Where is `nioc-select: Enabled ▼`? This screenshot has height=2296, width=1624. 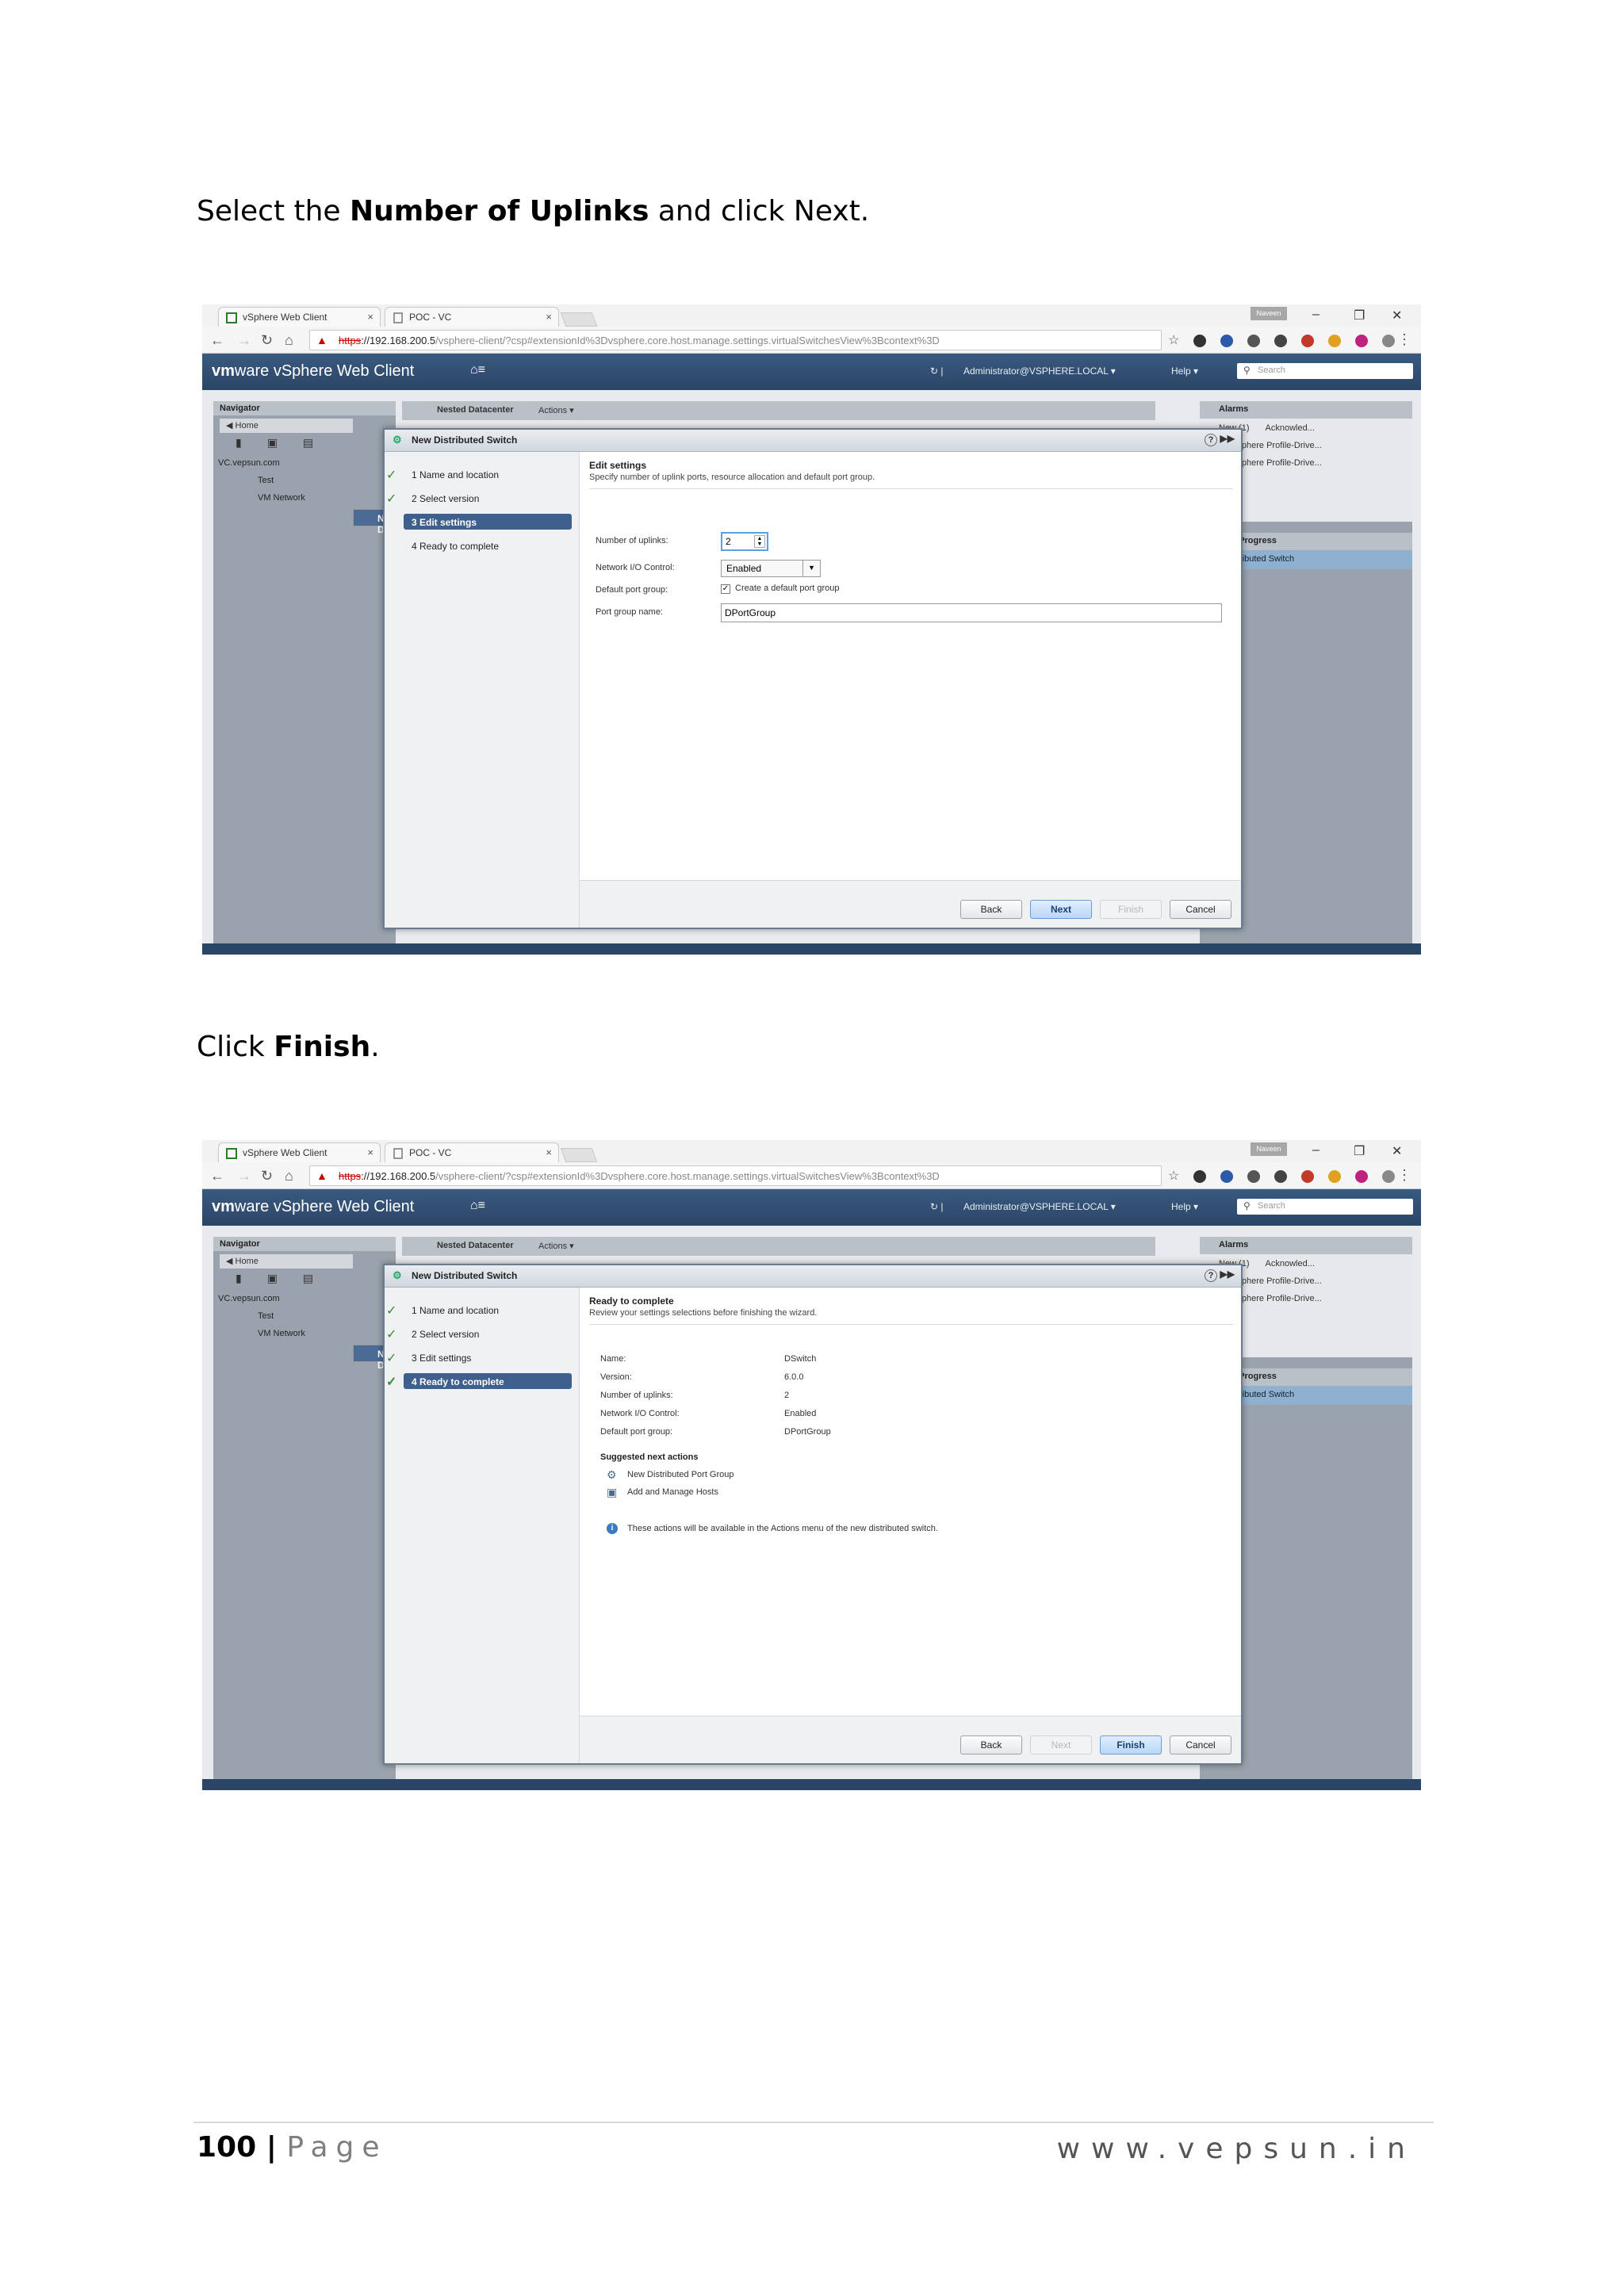 nioc-select: Enabled ▼ is located at coordinates (771, 568).